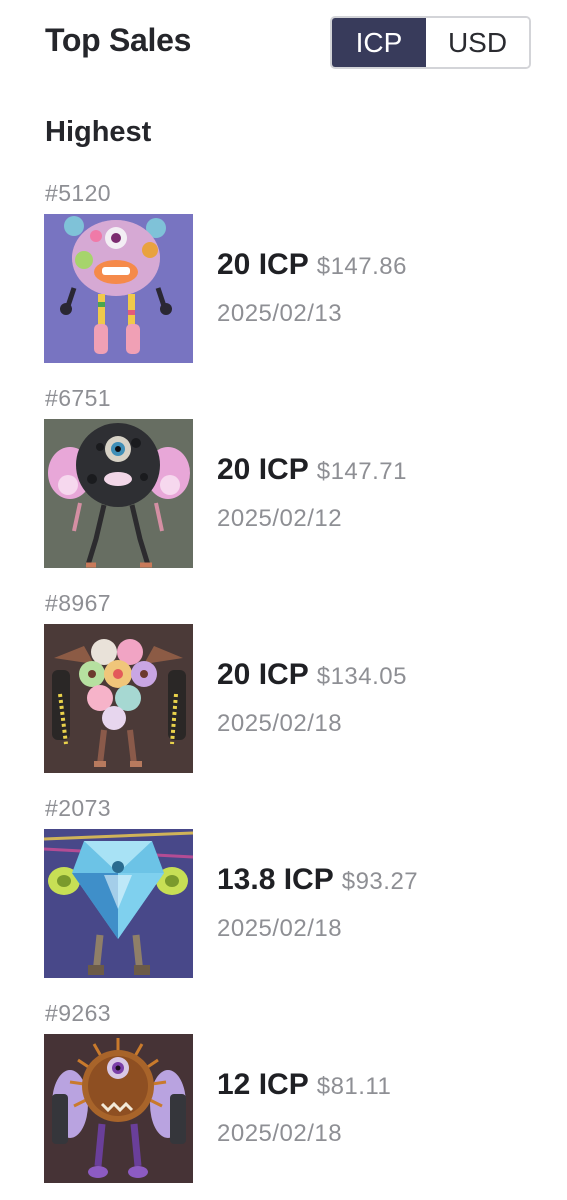 The image size is (567, 1200). What do you see at coordinates (263, 1084) in the screenshot?
I see `price-icp: 12 ICP` at bounding box center [263, 1084].